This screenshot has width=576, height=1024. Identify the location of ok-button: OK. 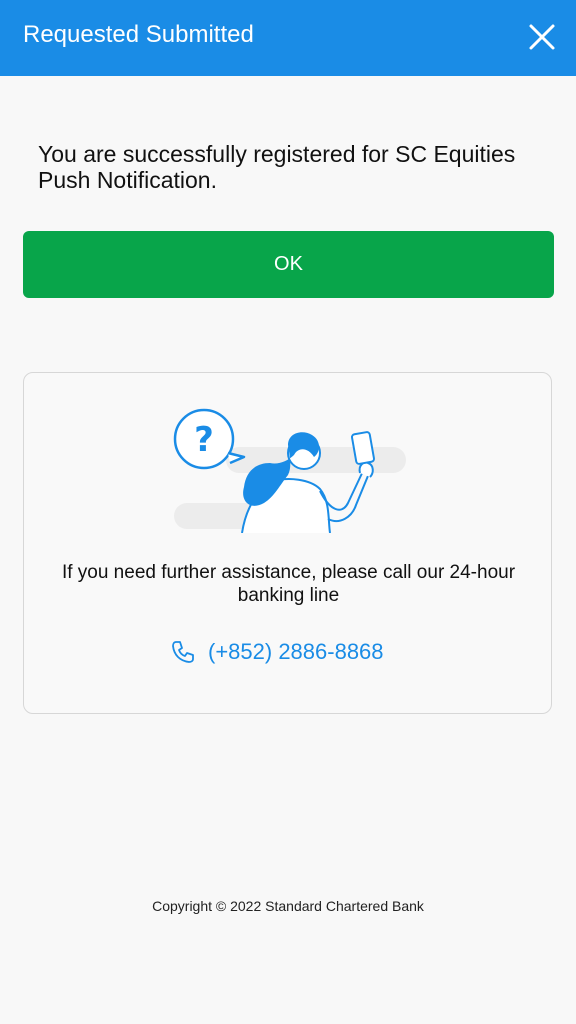
(288, 264).